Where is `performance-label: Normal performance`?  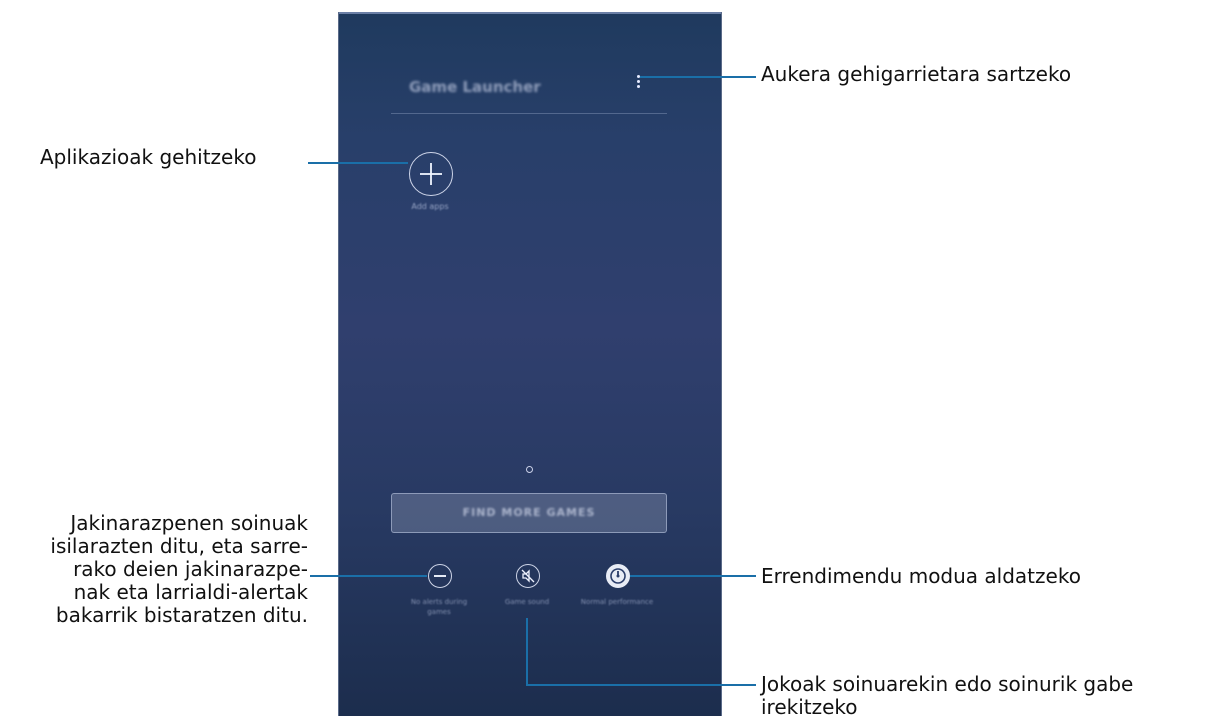 performance-label: Normal performance is located at coordinates (617, 602).